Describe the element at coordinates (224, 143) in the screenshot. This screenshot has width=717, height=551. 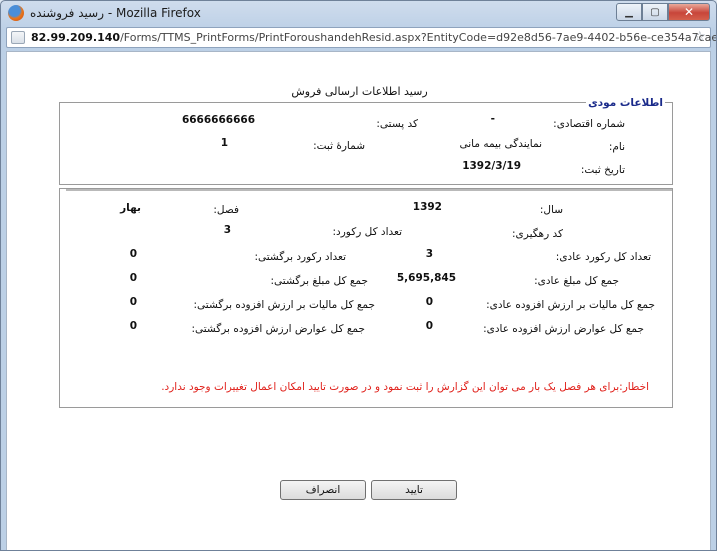
I see `reg-number-value: 1` at that location.